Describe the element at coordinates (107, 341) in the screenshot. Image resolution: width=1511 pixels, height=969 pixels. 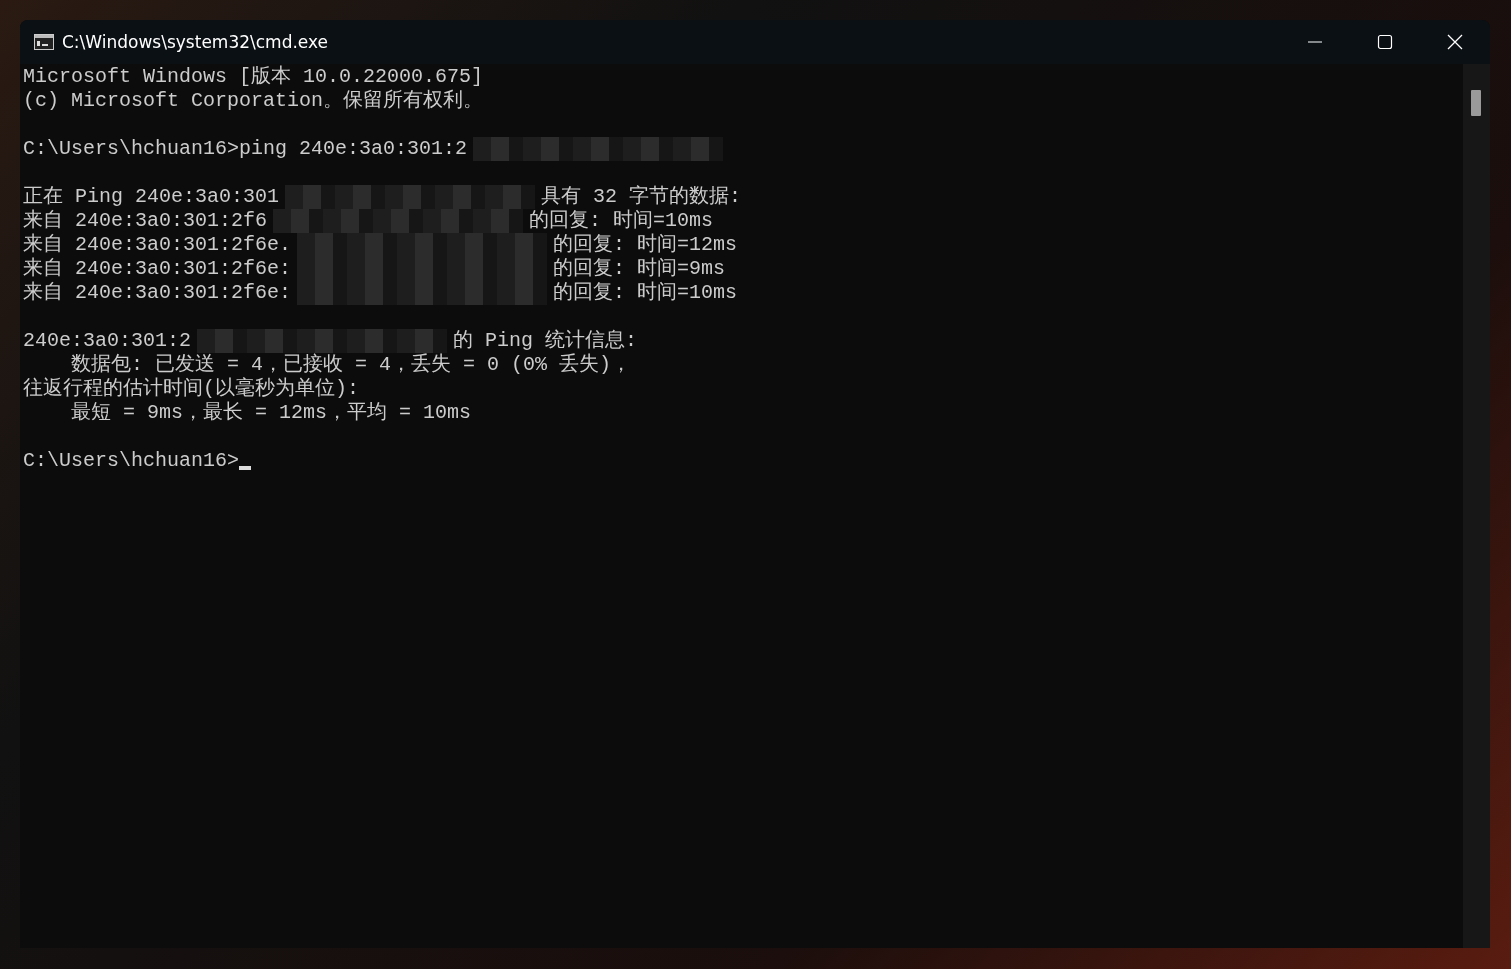
I see `console-text: 240e:3a0:301:2` at that location.